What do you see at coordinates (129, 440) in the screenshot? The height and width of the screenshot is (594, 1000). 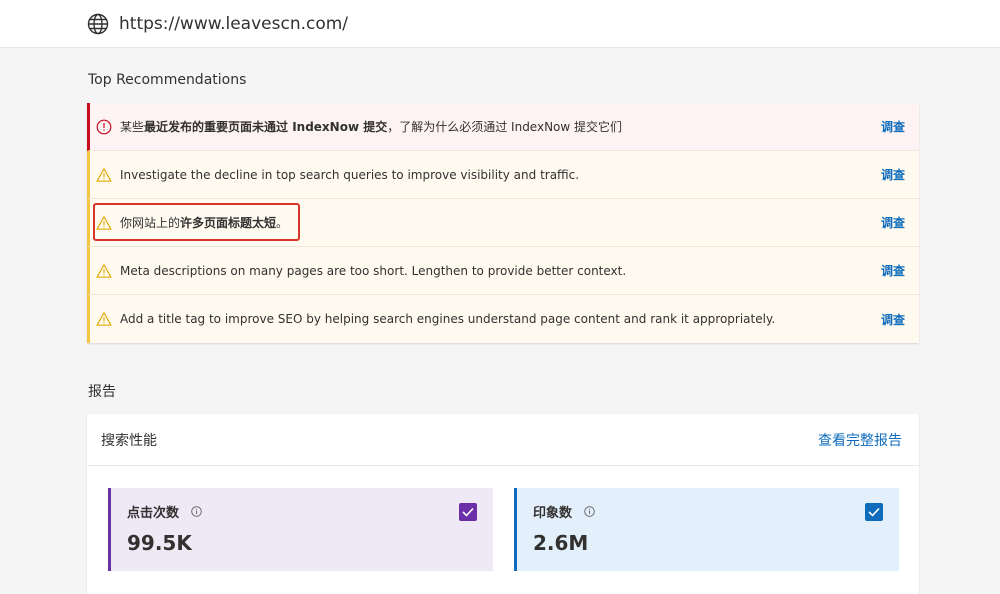 I see `card-title: 搜索性能` at bounding box center [129, 440].